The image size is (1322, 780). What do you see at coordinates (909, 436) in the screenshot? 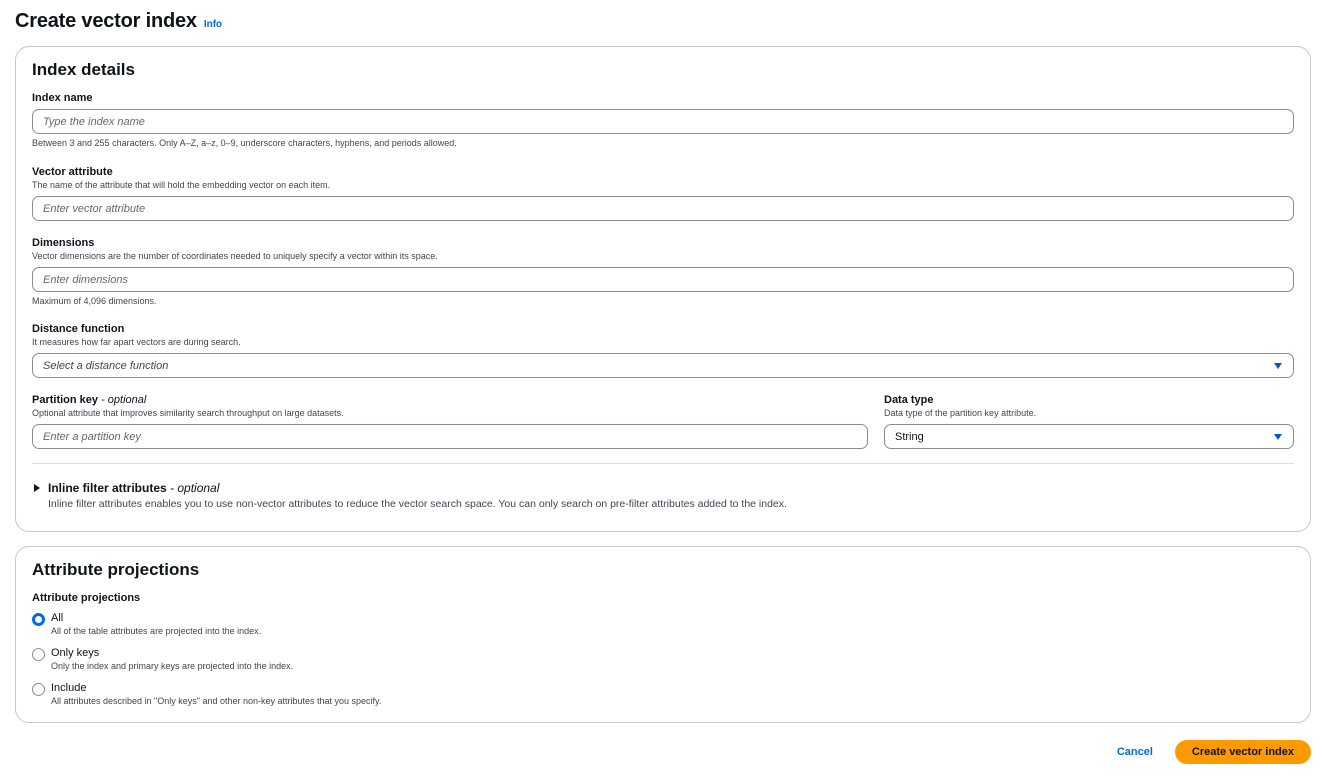
I see `data-type-value: String` at bounding box center [909, 436].